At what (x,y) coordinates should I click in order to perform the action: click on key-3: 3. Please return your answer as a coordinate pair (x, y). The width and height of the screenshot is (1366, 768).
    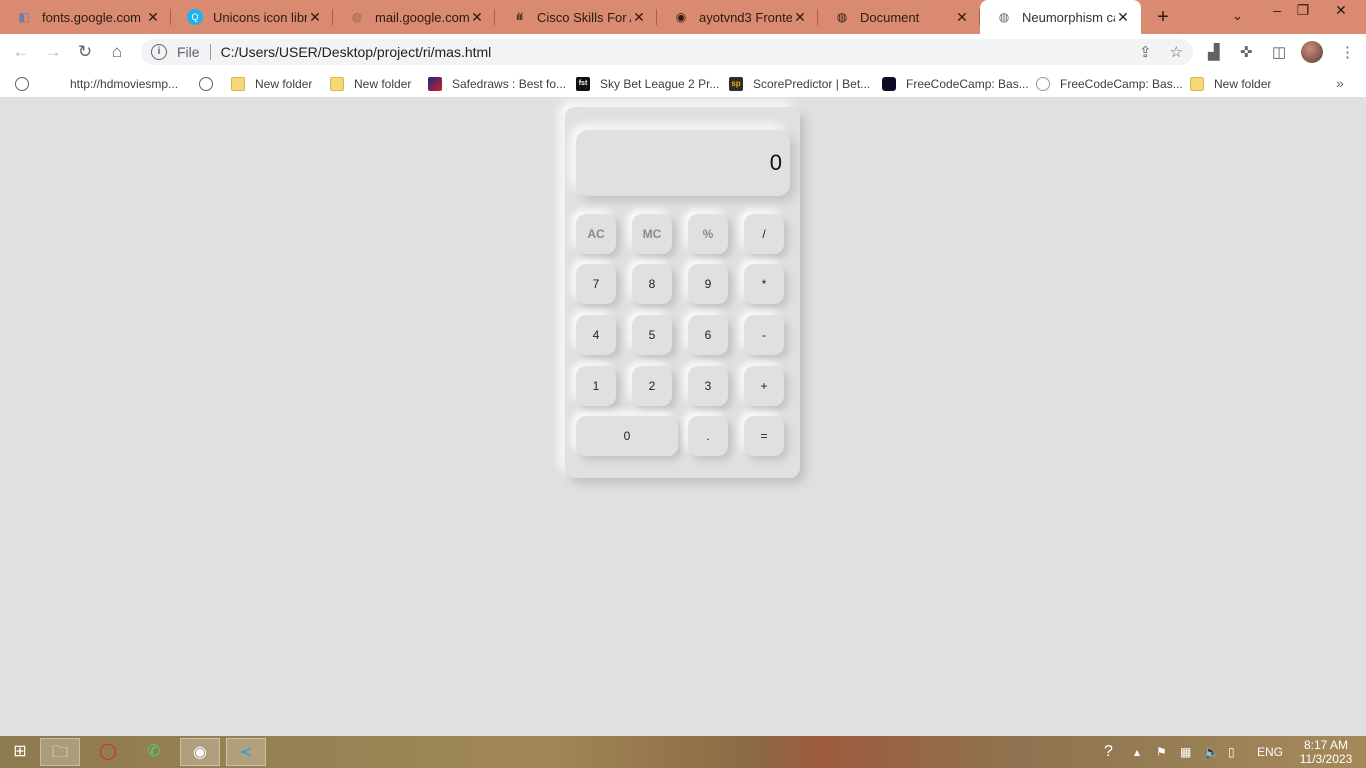
    Looking at the image, I should click on (708, 386).